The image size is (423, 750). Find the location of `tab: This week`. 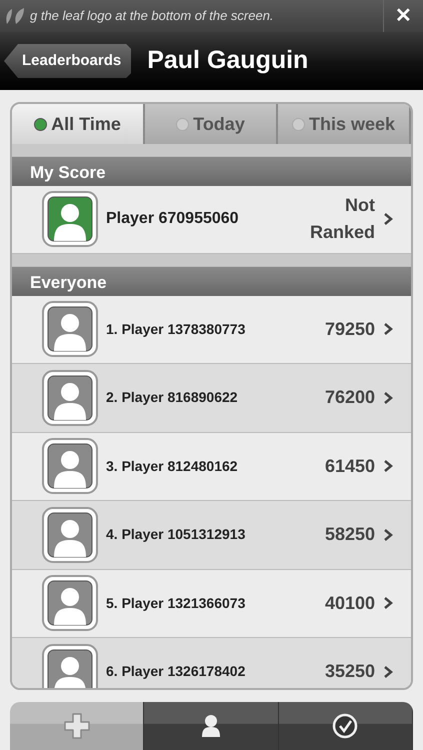

tab: This week is located at coordinates (344, 124).